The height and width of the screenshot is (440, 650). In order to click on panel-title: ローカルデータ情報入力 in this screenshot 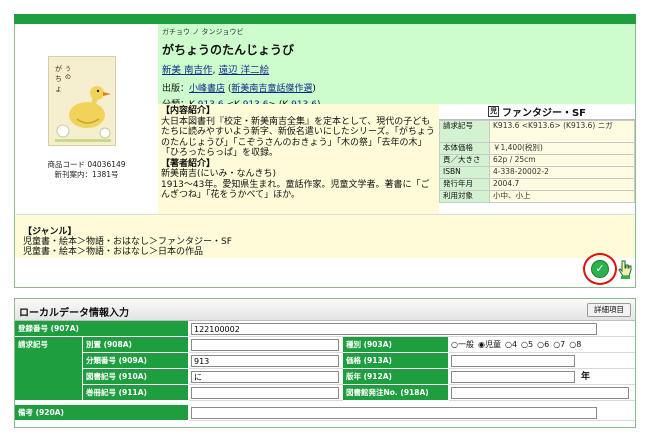, I will do `click(74, 313)`.